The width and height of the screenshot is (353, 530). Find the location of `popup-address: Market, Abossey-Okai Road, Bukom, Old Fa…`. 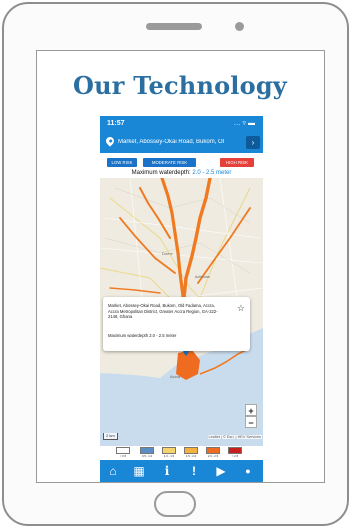

popup-address: Market, Abossey-Okai Road, Bukom, Old Fa… is located at coordinates (163, 311).